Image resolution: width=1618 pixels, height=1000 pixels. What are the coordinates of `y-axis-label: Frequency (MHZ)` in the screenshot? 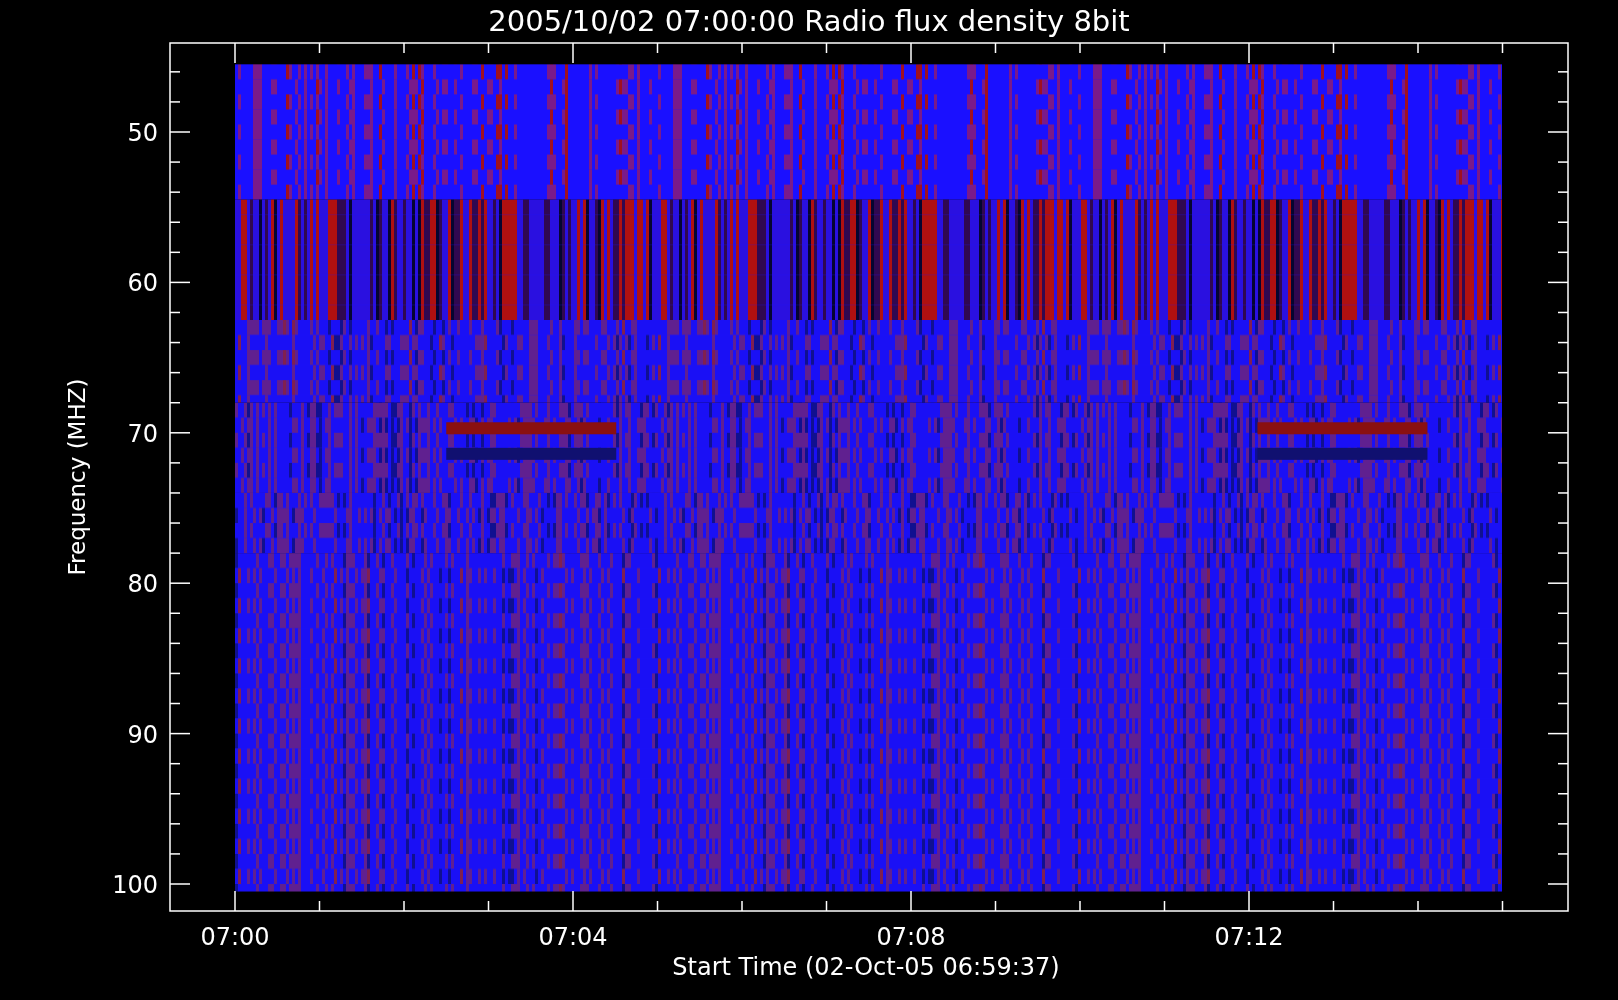 It's located at (77, 477).